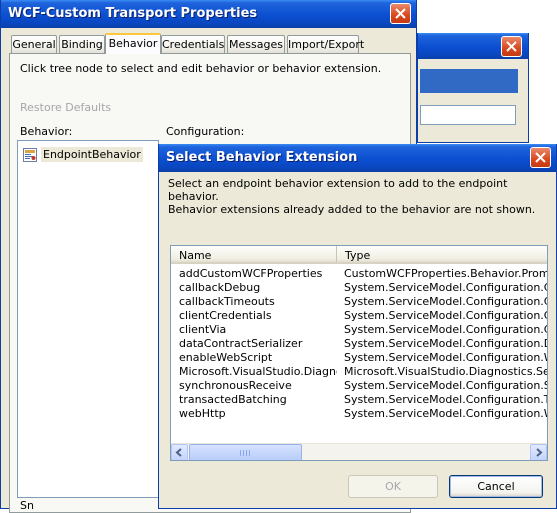  What do you see at coordinates (92, 154) in the screenshot?
I see `tree-node-label: EndpointBehavior` at bounding box center [92, 154].